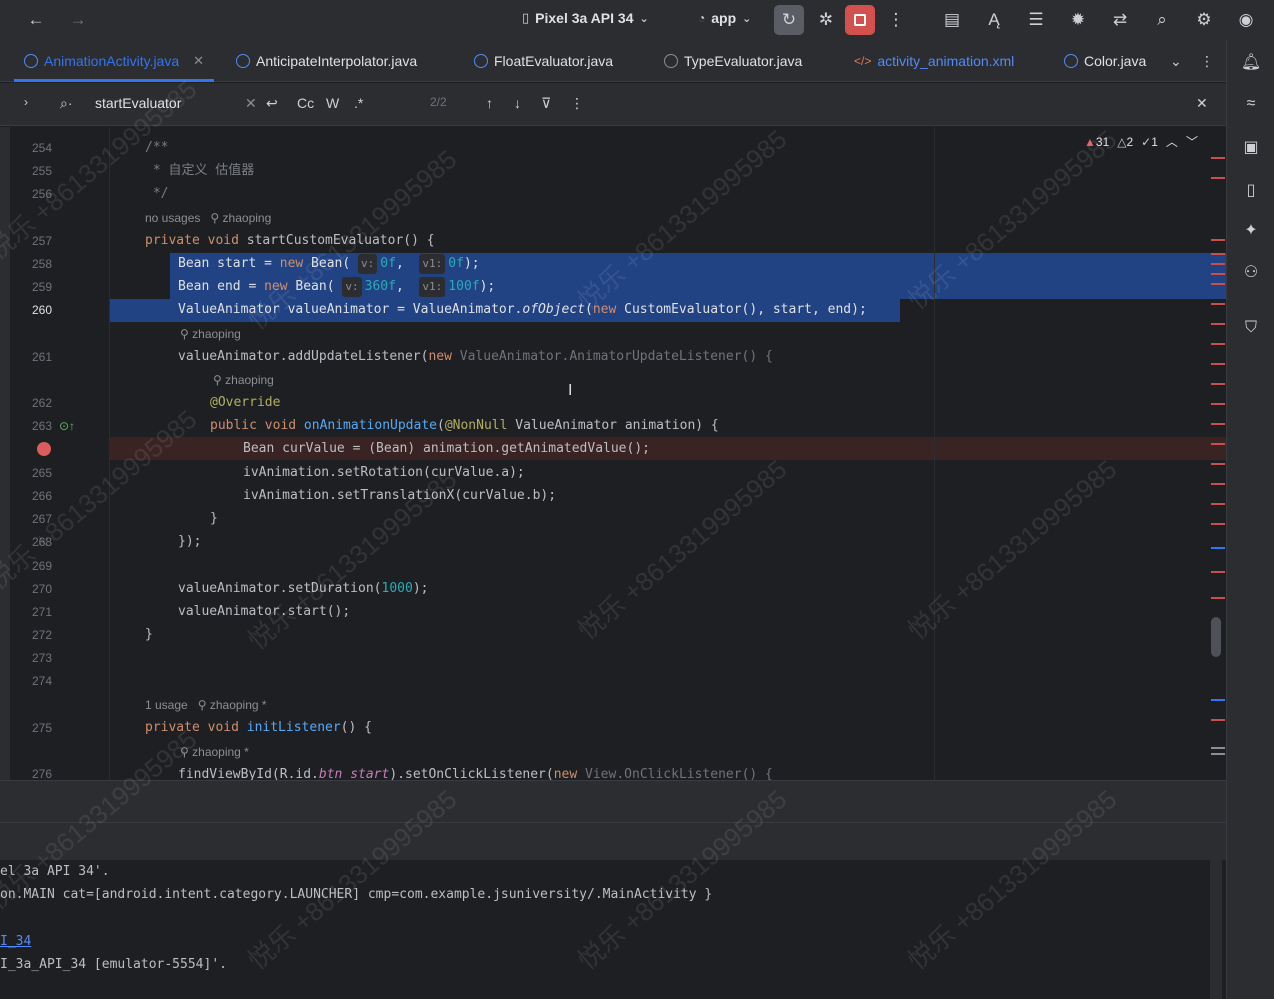 The width and height of the screenshot is (1274, 999). Describe the element at coordinates (860, 20) in the screenshot. I see `stop-button` at that location.